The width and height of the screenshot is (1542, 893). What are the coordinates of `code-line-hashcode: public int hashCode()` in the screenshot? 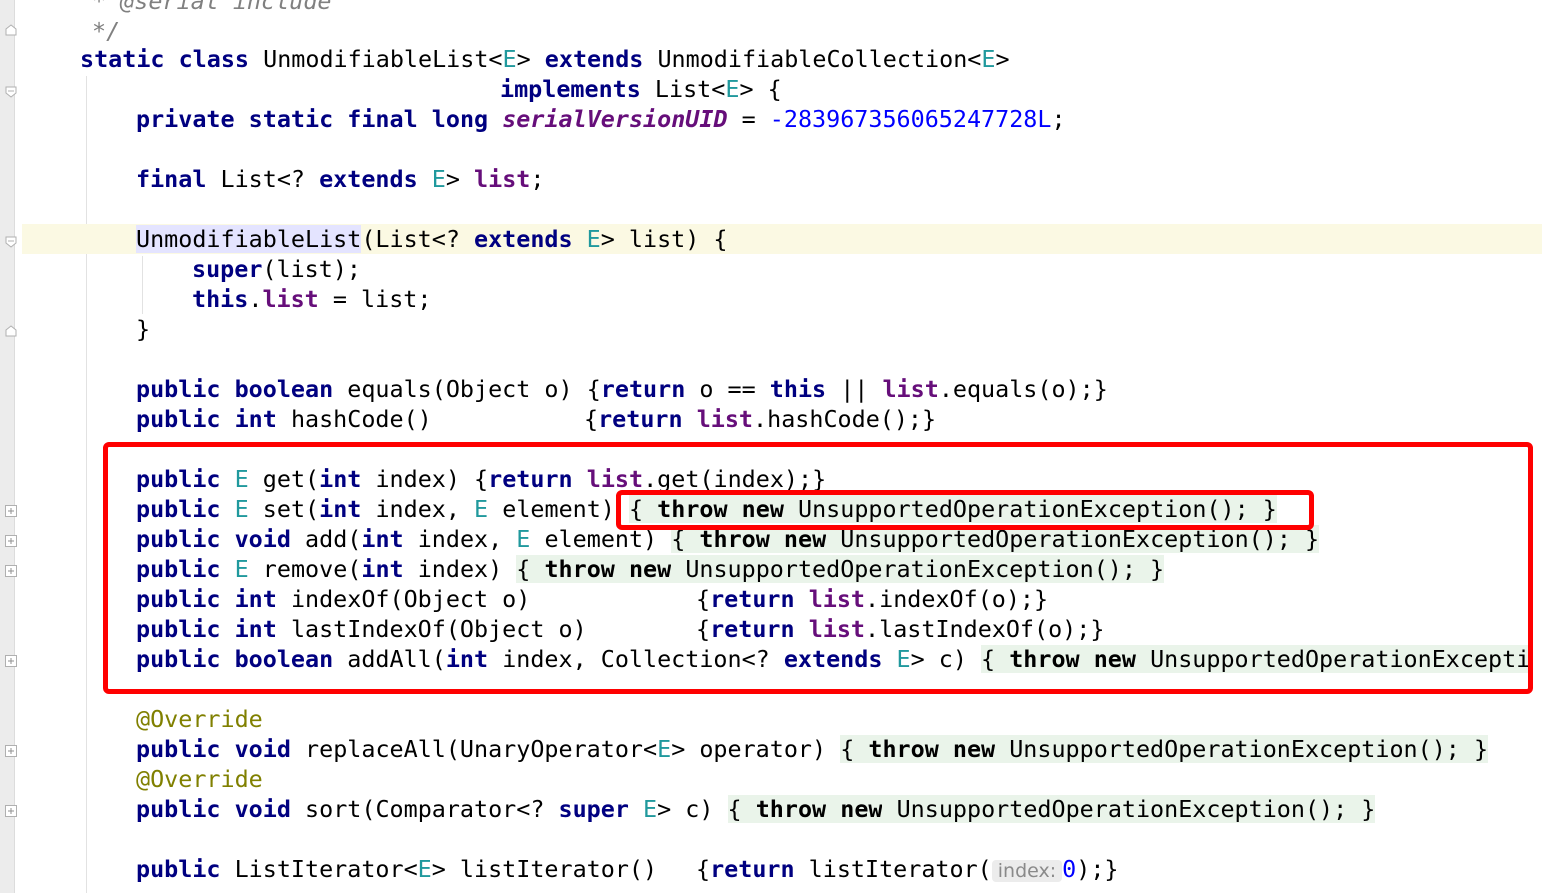 It's located at (284, 419).